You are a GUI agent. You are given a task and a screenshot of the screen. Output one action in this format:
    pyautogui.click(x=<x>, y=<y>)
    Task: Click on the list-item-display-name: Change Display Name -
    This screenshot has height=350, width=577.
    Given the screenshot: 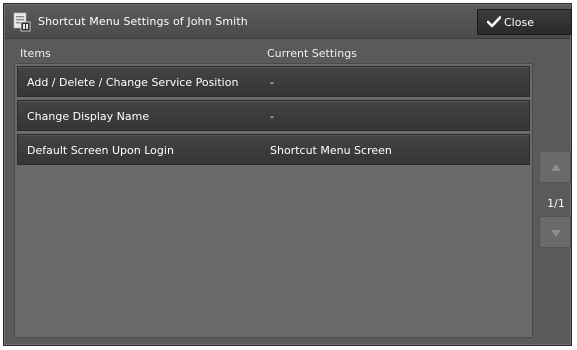 What is the action you would take?
    pyautogui.click(x=273, y=115)
    